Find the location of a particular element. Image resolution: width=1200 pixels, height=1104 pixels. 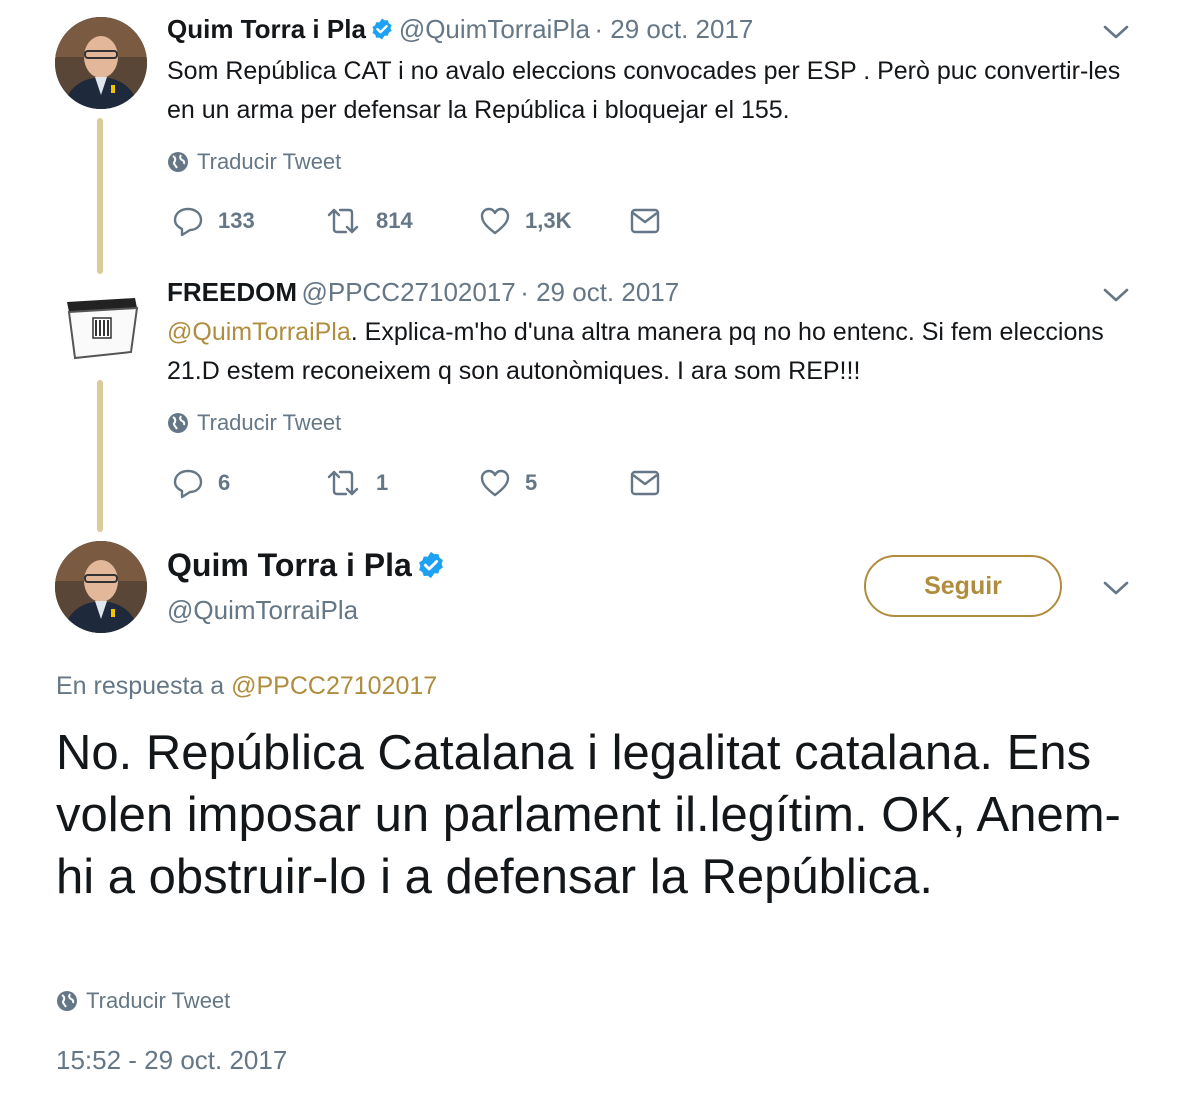

tweet-actions: 6 1 5 is located at coordinates (416, 483).